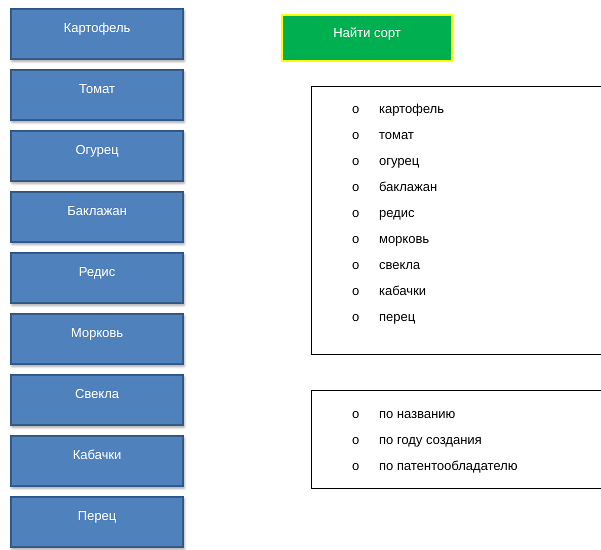 The image size is (601, 550). Describe the element at coordinates (97, 339) in the screenshot. I see `variety-button: Морковь` at that location.